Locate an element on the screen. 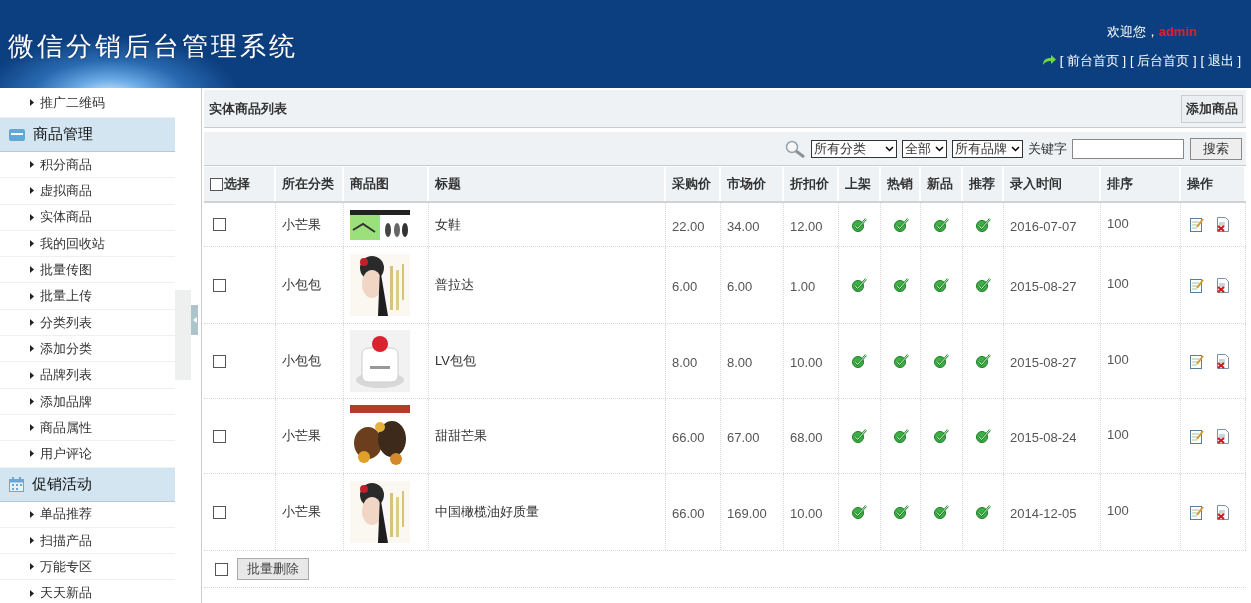  header-link: [ 前台首页 ] is located at coordinates (1093, 60).